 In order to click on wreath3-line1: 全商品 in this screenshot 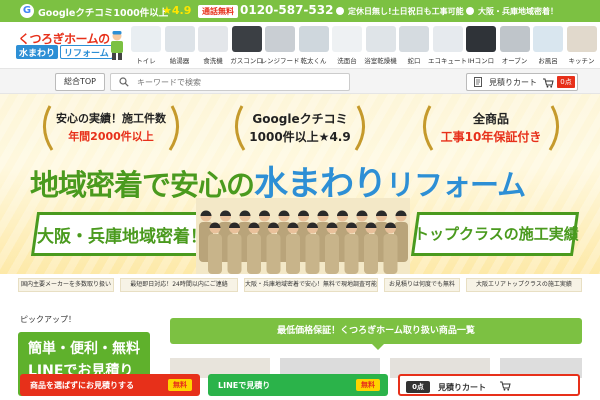, I will do `click(490, 119)`.